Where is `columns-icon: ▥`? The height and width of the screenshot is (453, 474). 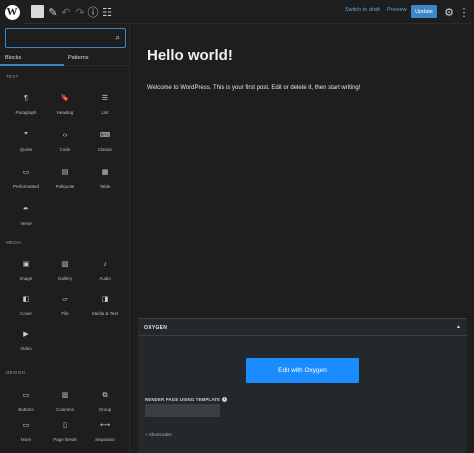 columns-icon: ▥ is located at coordinates (65, 395).